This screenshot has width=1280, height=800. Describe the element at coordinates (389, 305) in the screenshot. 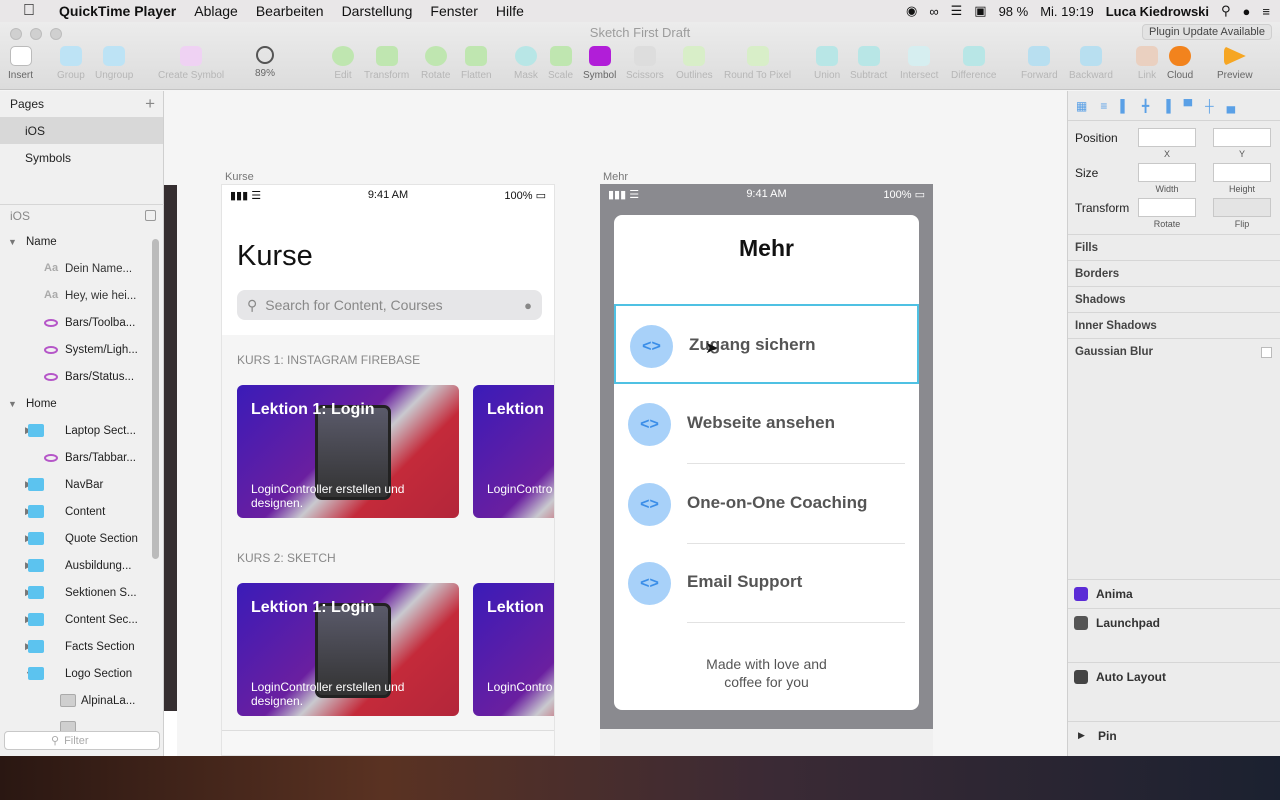

I see `search-bar: ⚲ Search for Content, Courses ●` at that location.